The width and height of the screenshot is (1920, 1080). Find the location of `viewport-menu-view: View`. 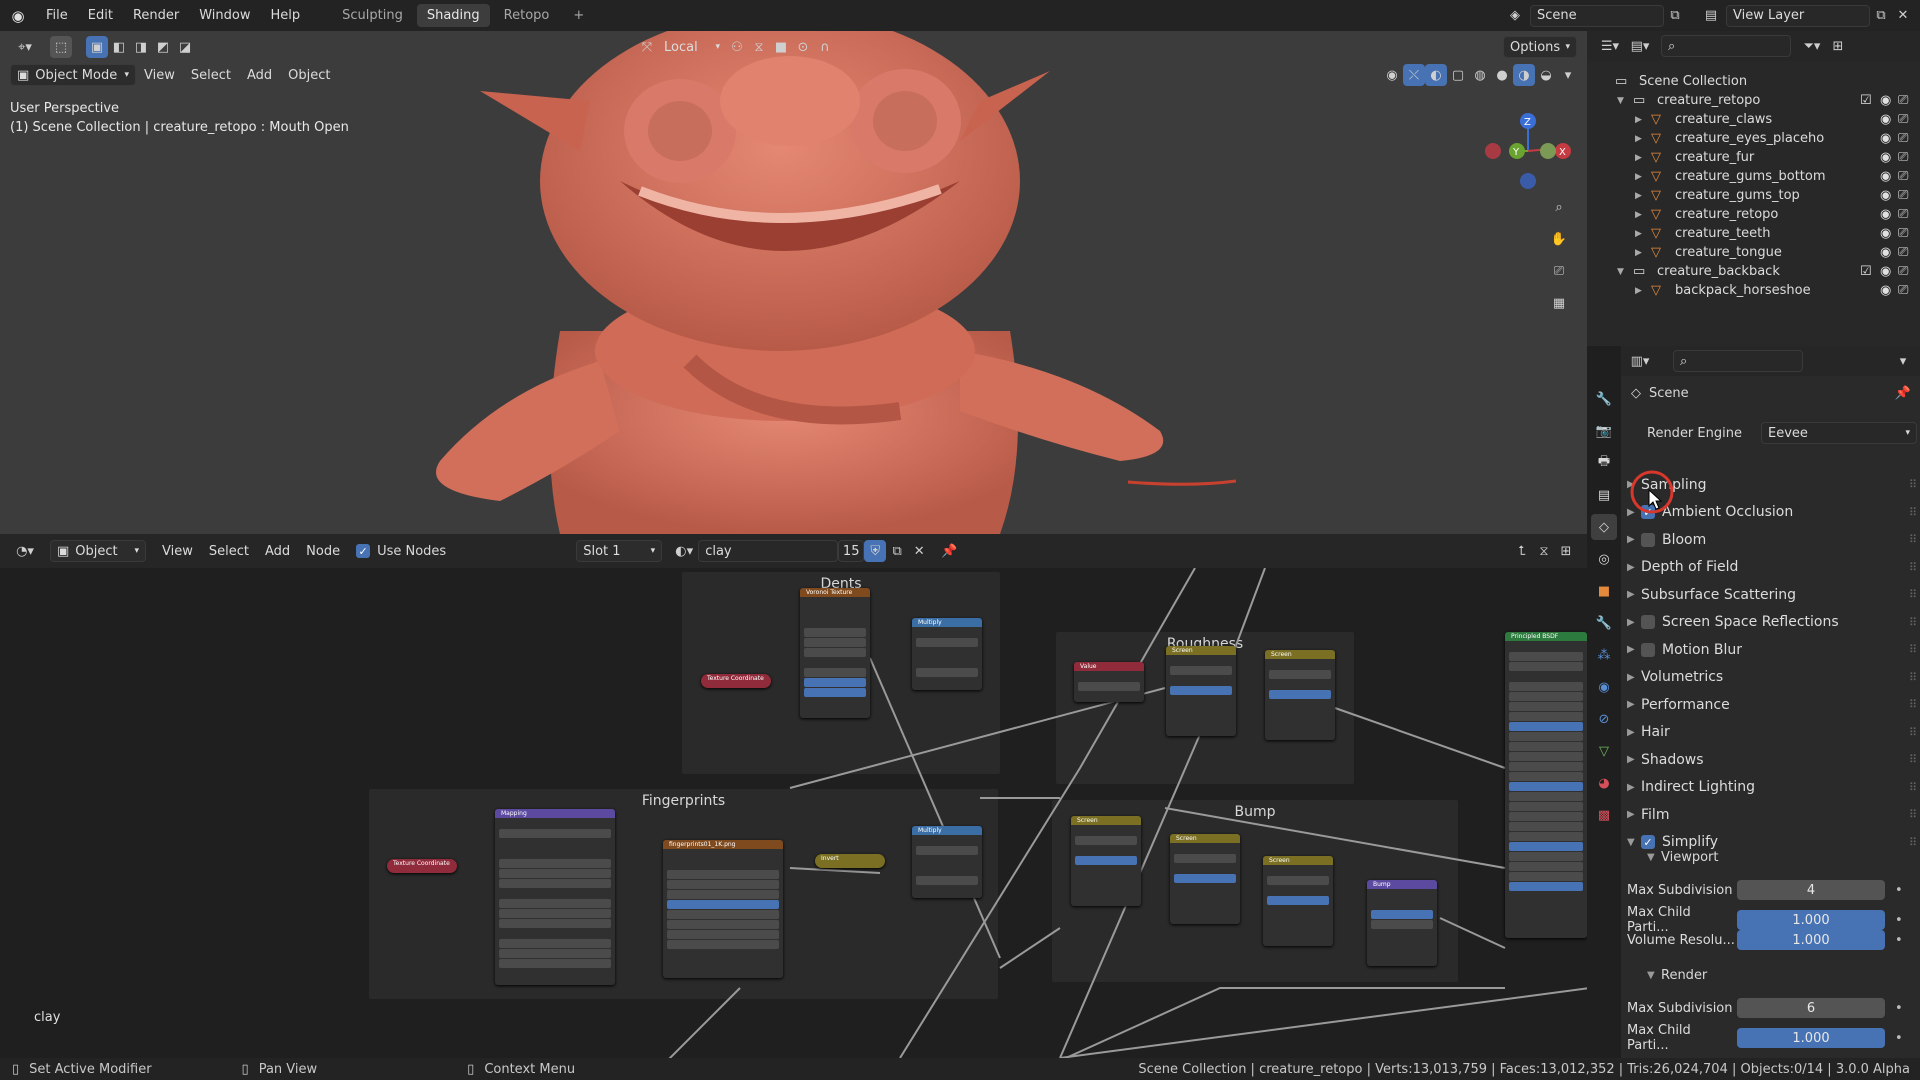

viewport-menu-view: View is located at coordinates (159, 75).